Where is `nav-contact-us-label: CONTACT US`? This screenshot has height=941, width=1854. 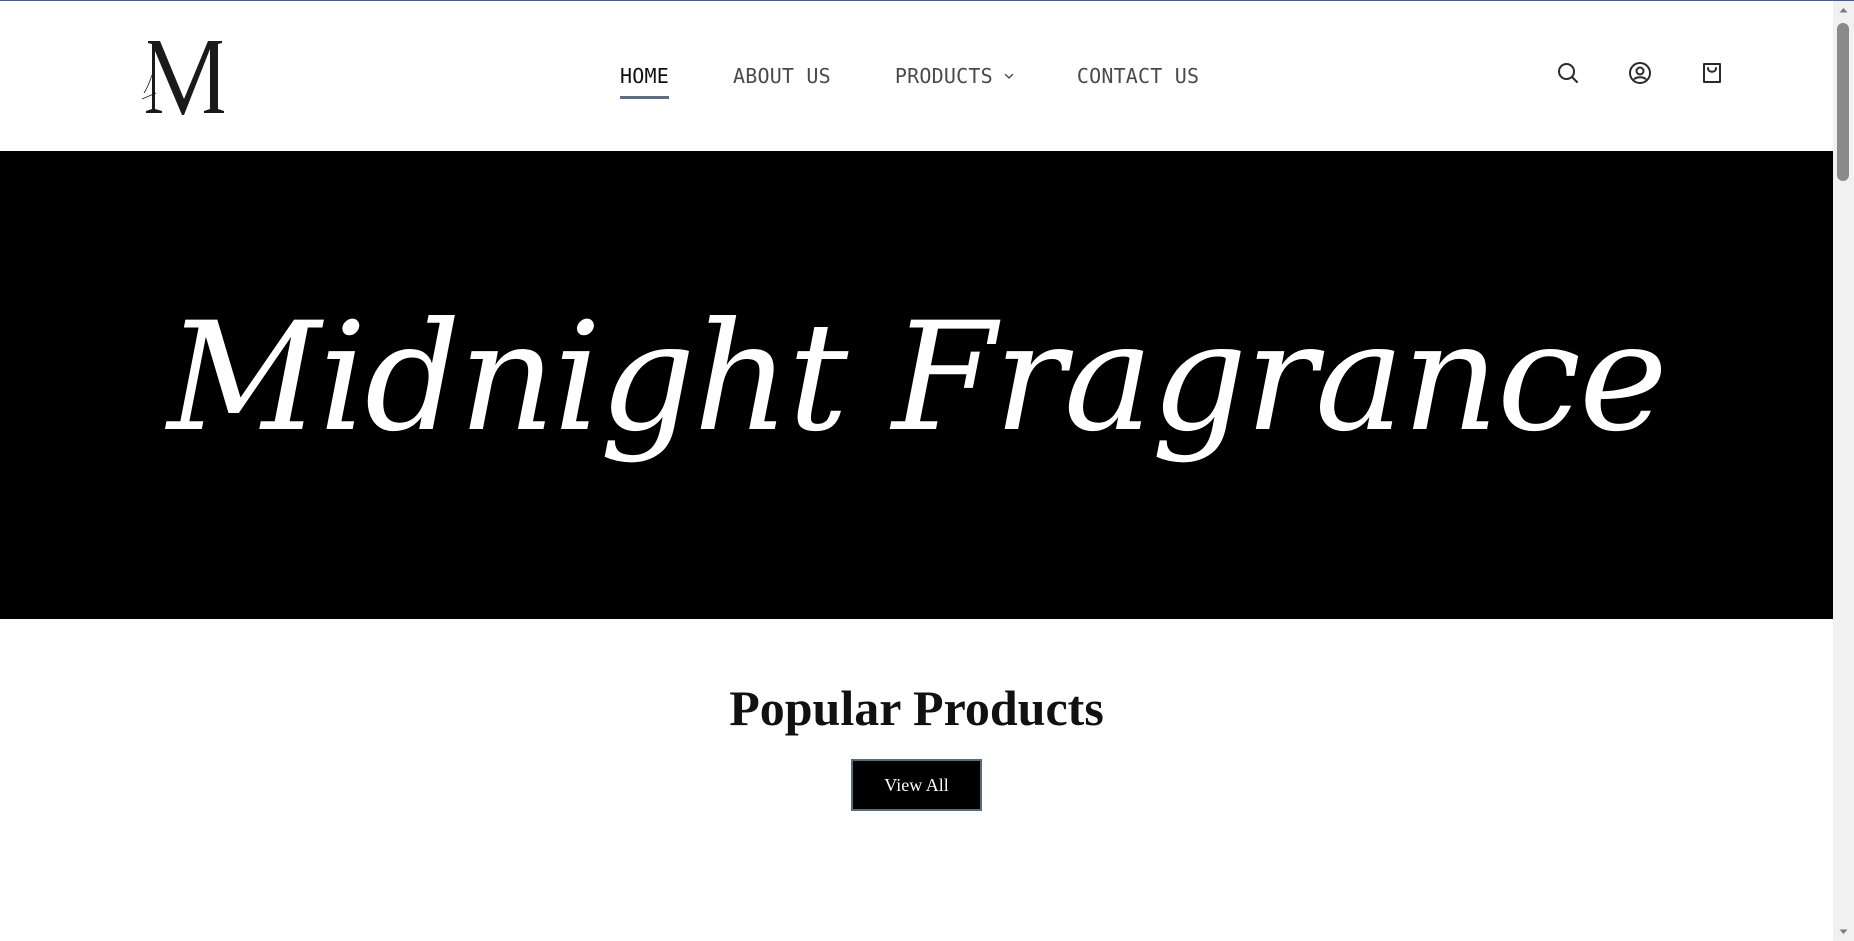 nav-contact-us-label: CONTACT US is located at coordinates (1138, 76).